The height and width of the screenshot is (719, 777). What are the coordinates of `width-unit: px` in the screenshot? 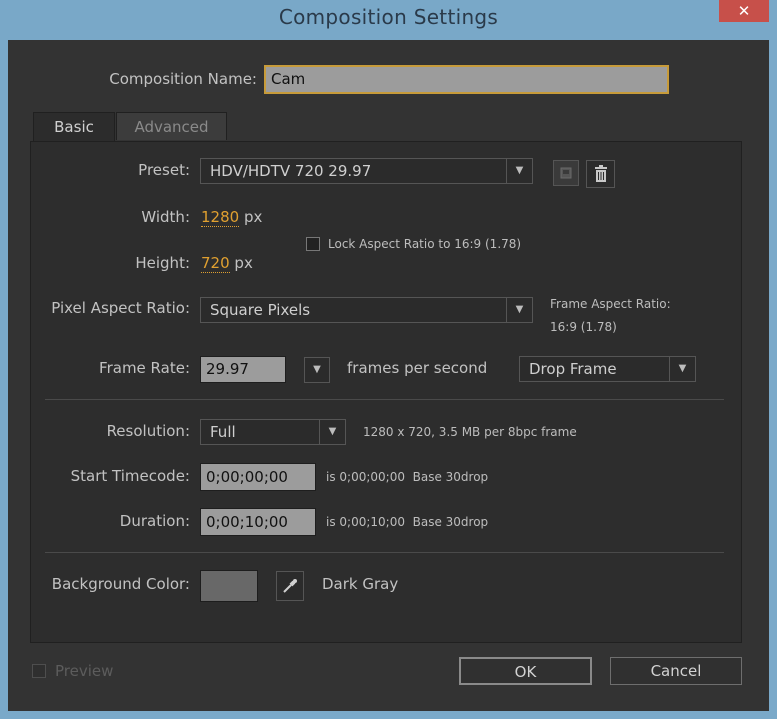 It's located at (253, 217).